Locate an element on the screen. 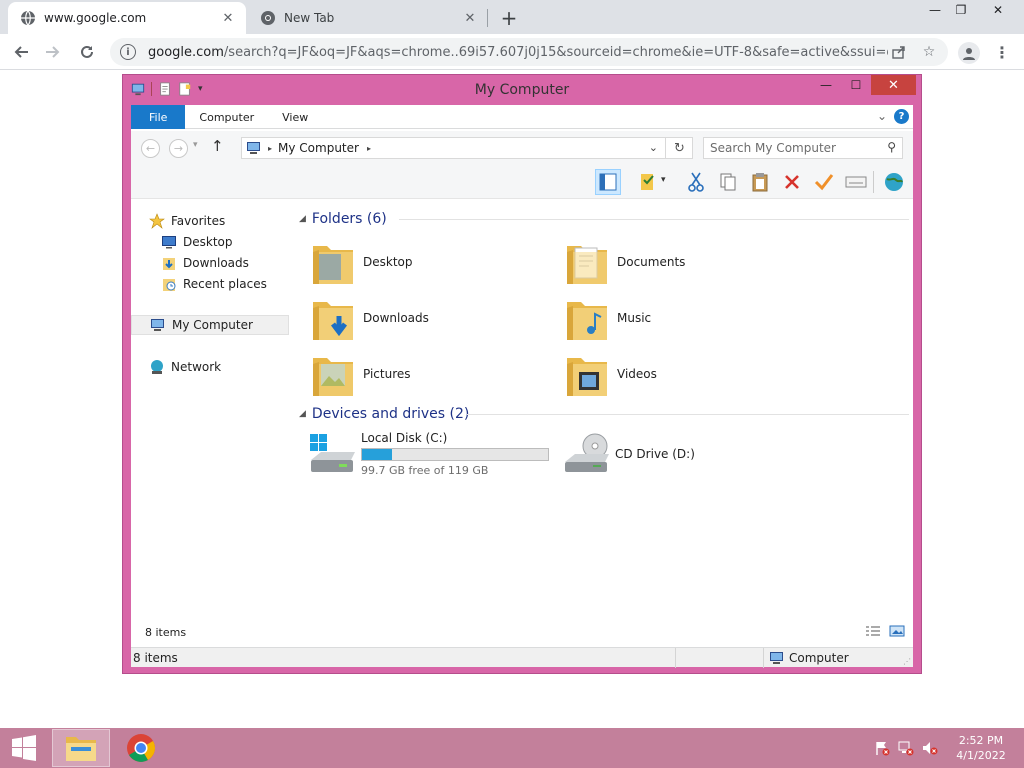 This screenshot has height=768, width=1024. network-button is located at coordinates (894, 182).